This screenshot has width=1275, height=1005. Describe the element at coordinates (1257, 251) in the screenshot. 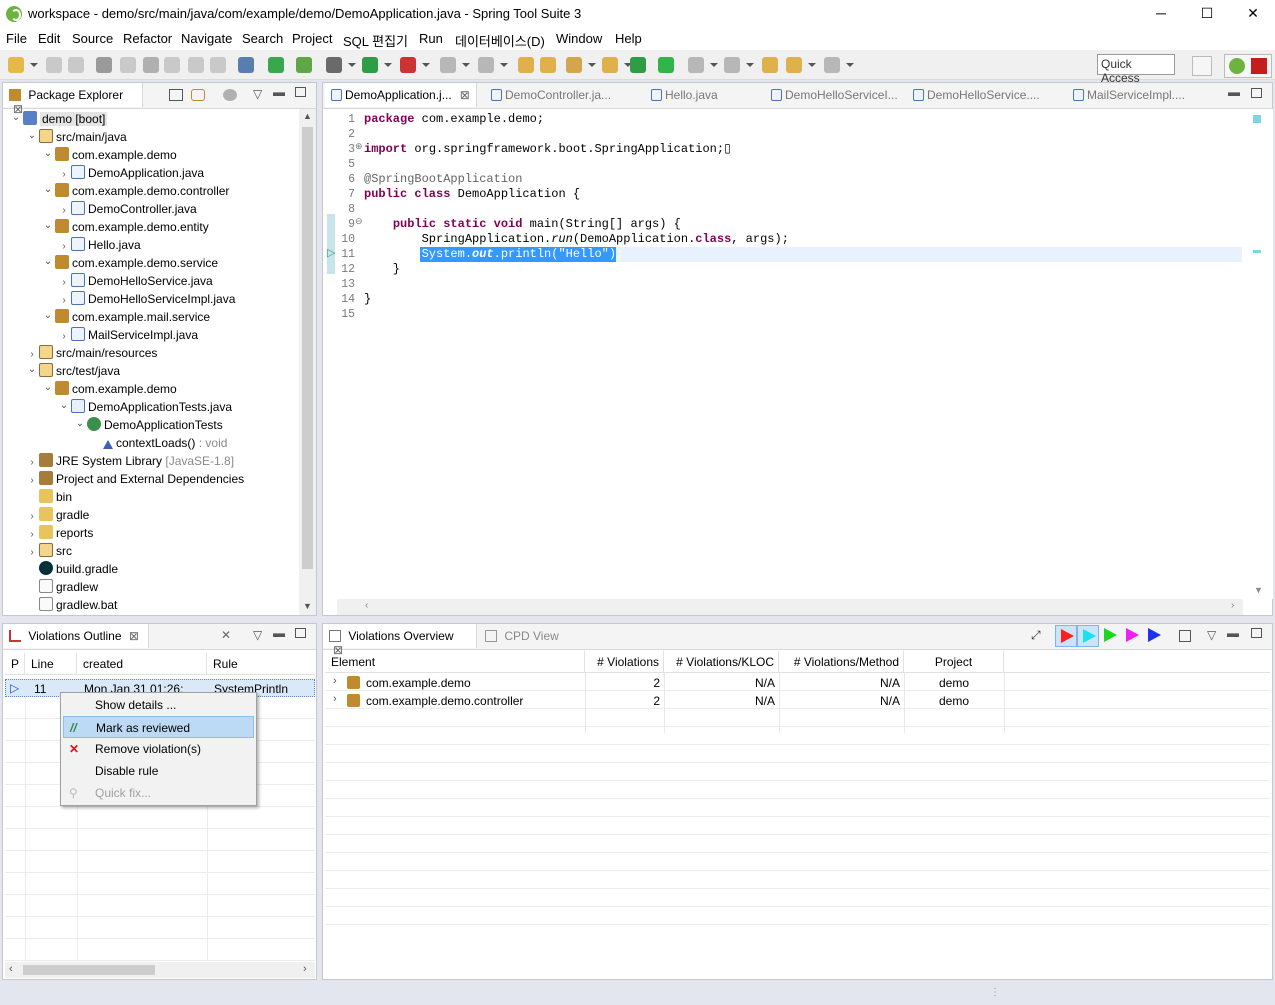

I see `overview-marker` at that location.